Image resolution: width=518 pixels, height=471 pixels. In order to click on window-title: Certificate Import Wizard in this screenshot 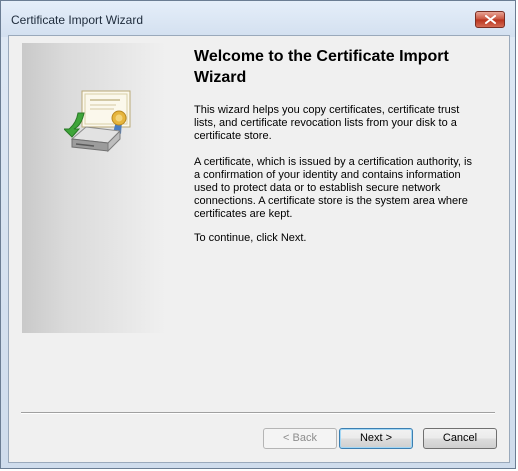, I will do `click(77, 20)`.